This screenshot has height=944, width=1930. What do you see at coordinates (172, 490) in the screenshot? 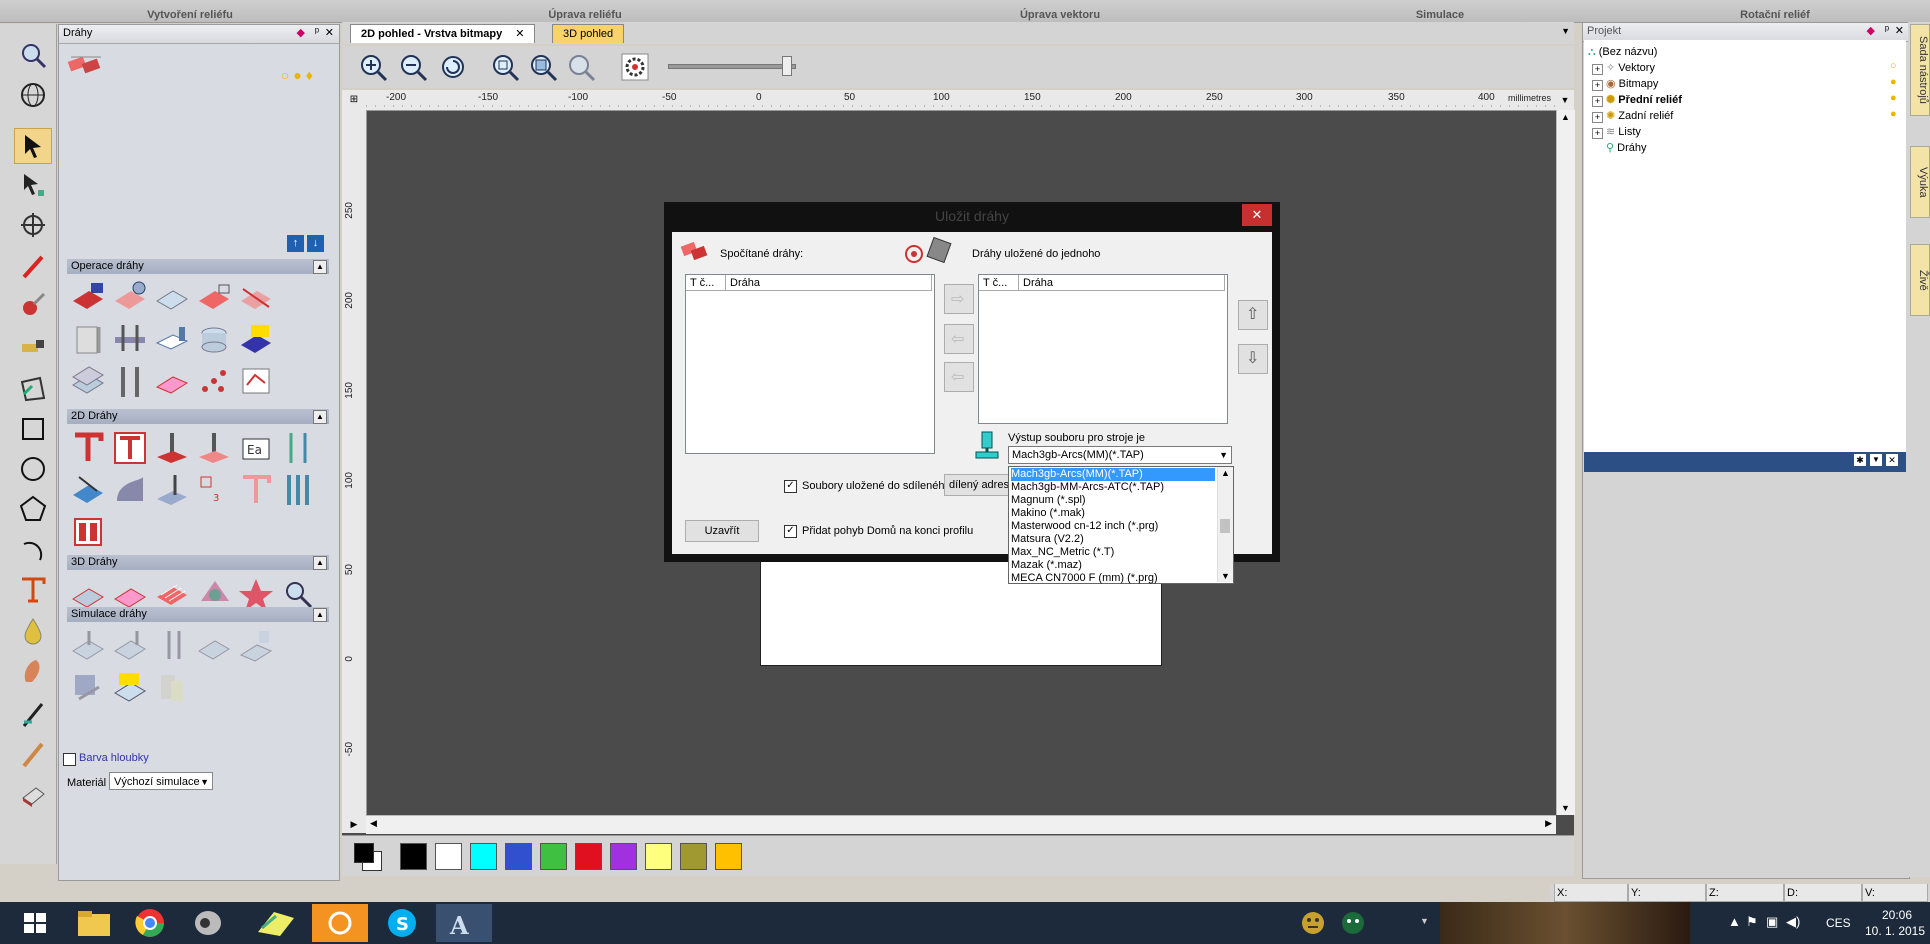
I see `fluting-icon` at bounding box center [172, 490].